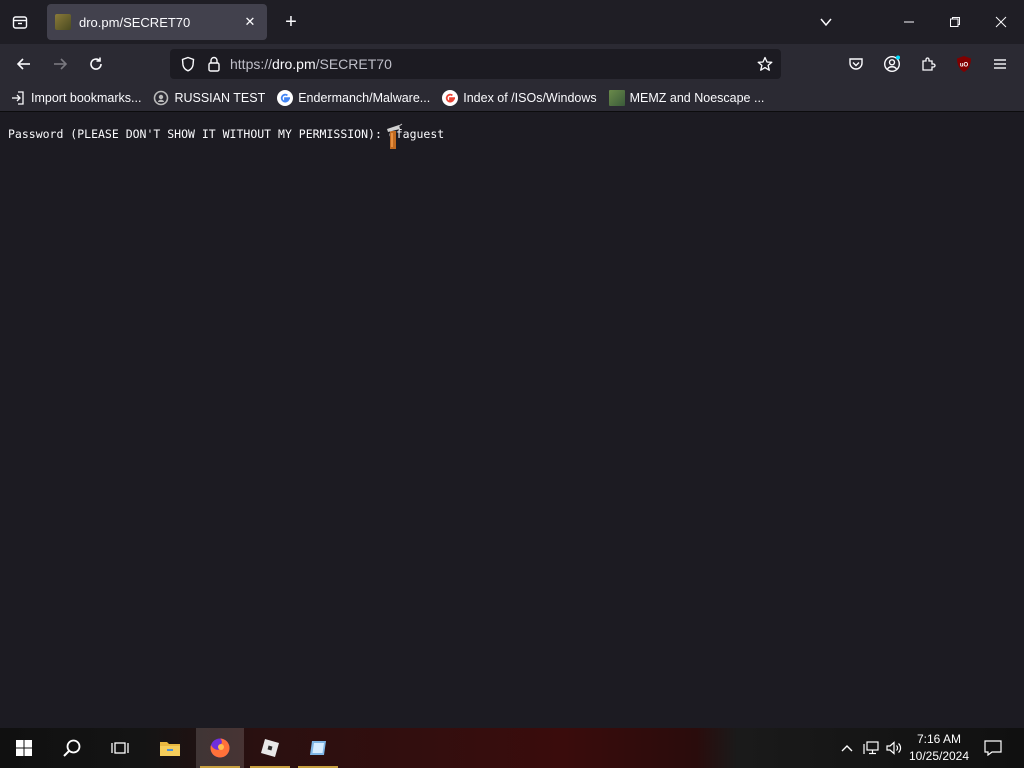 Image resolution: width=1024 pixels, height=768 pixels. Describe the element at coordinates (895, 748) in the screenshot. I see `volume-icon` at that location.